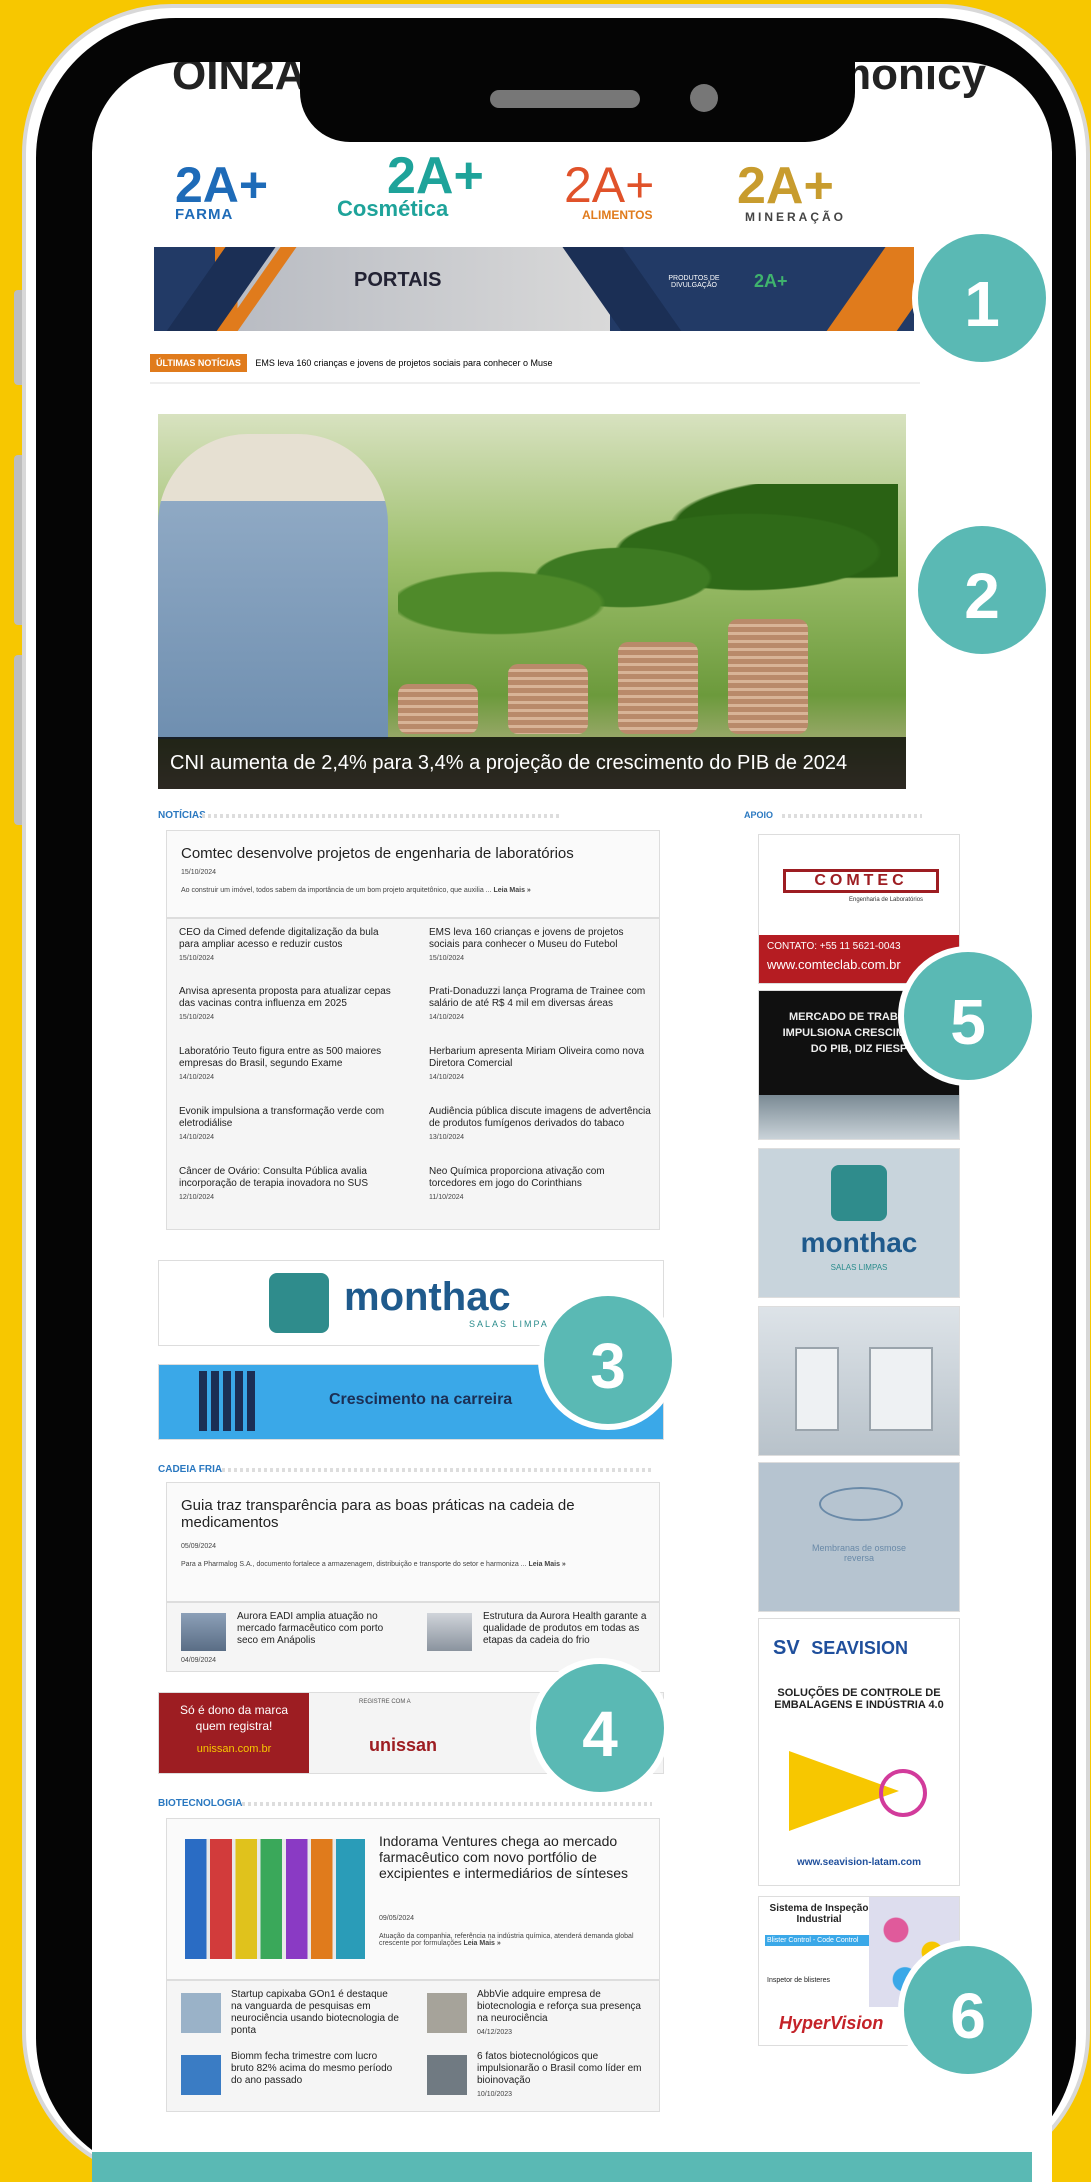  I want to click on unissan-line2: quem registra!, so click(234, 1726).